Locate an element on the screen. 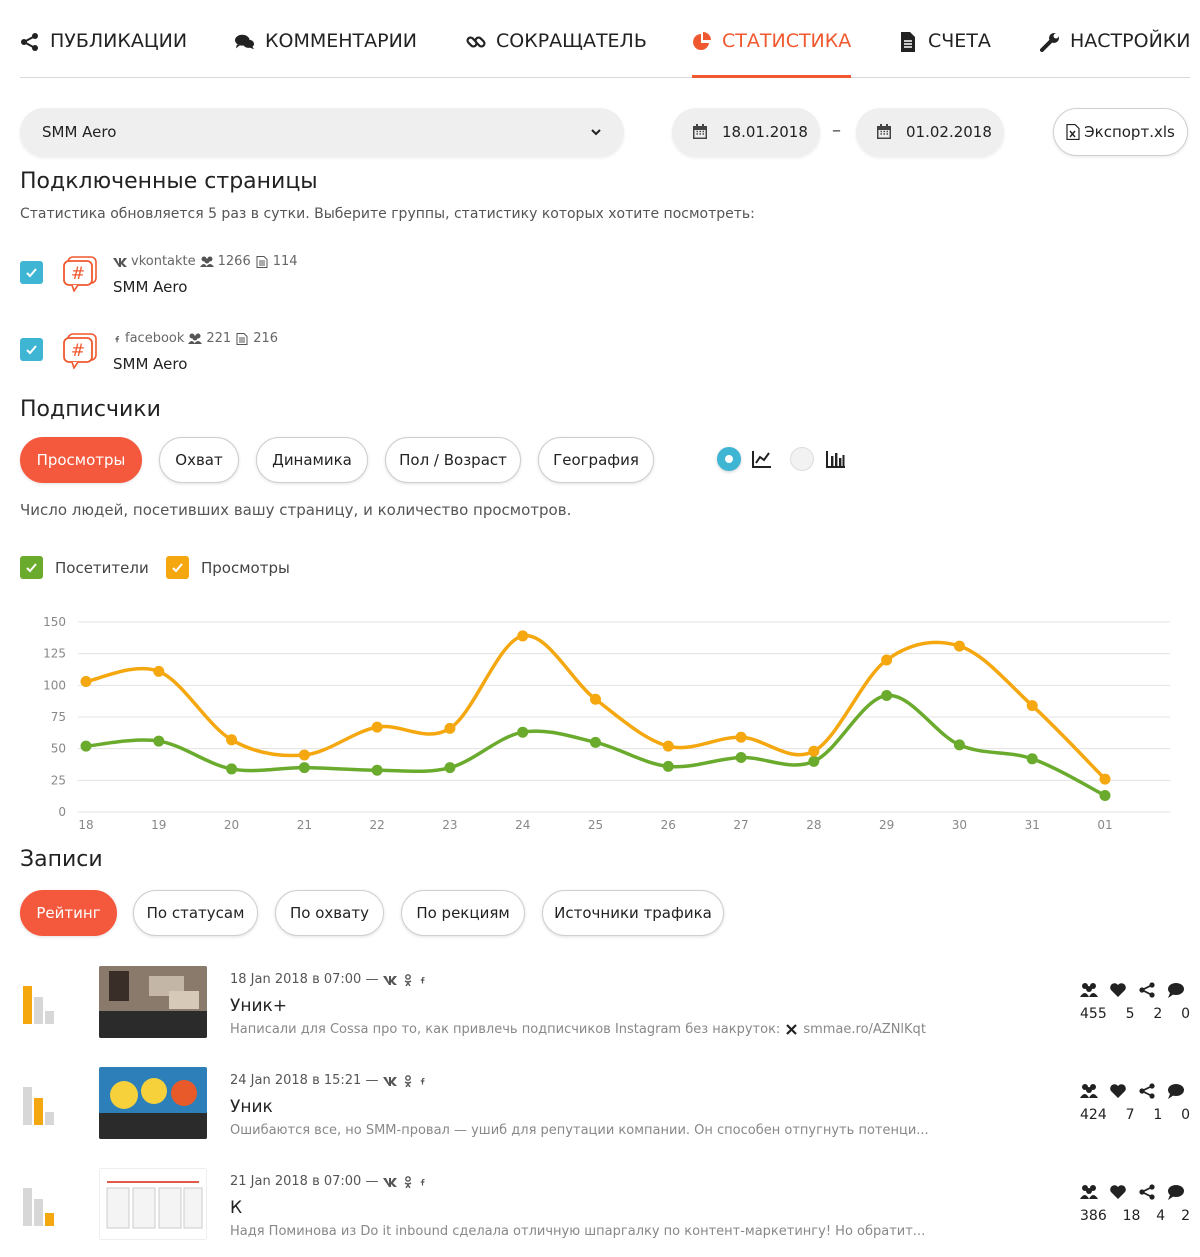 The image size is (1200, 1257). y-tick-label: 75 is located at coordinates (58, 717).